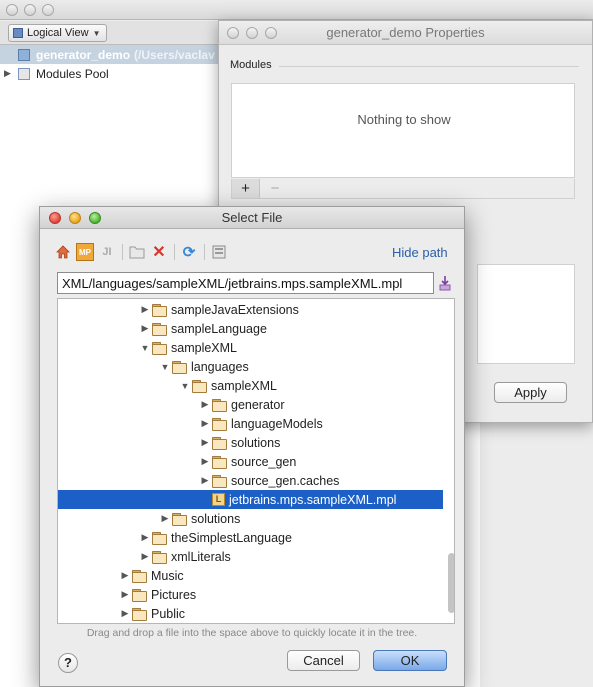 This screenshot has height=687, width=593. Describe the element at coordinates (245, 283) in the screenshot. I see `path-input` at that location.